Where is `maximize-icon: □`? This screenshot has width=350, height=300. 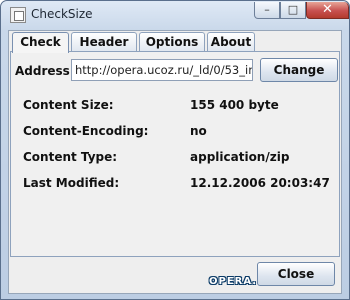 maximize-icon: □ is located at coordinates (293, 9).